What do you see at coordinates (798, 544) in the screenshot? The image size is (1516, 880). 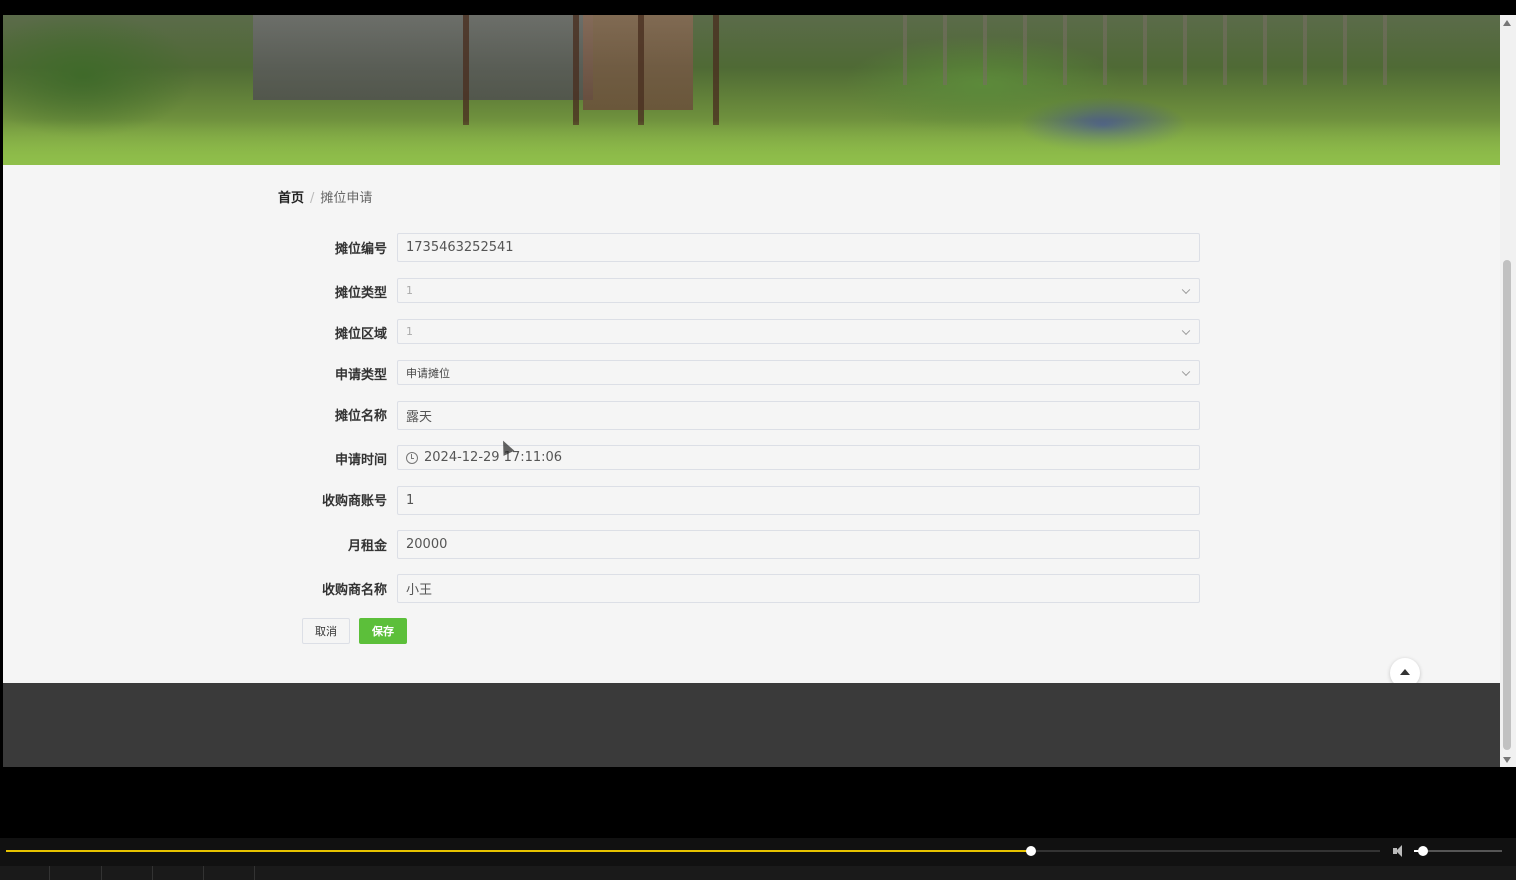 I see `monthly-rent-input: 20000` at bounding box center [798, 544].